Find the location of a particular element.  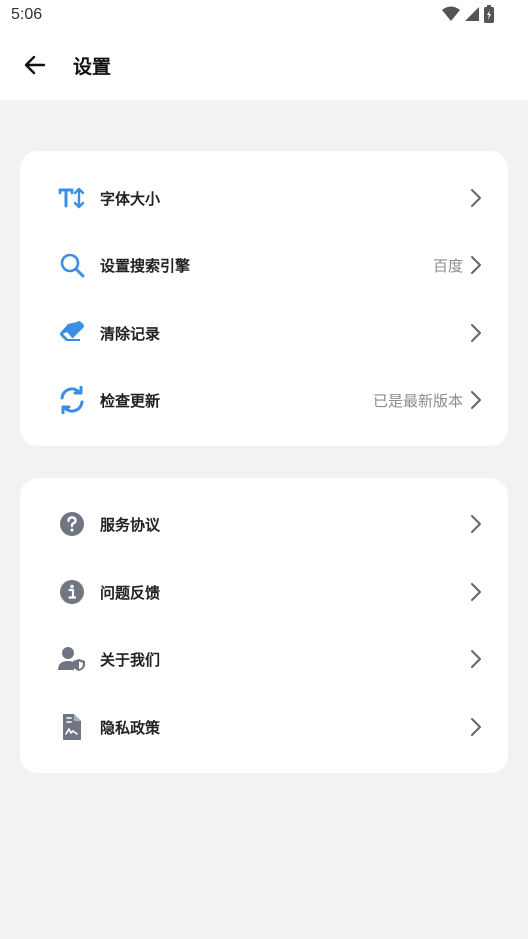

question-circle-icon is located at coordinates (72, 524).